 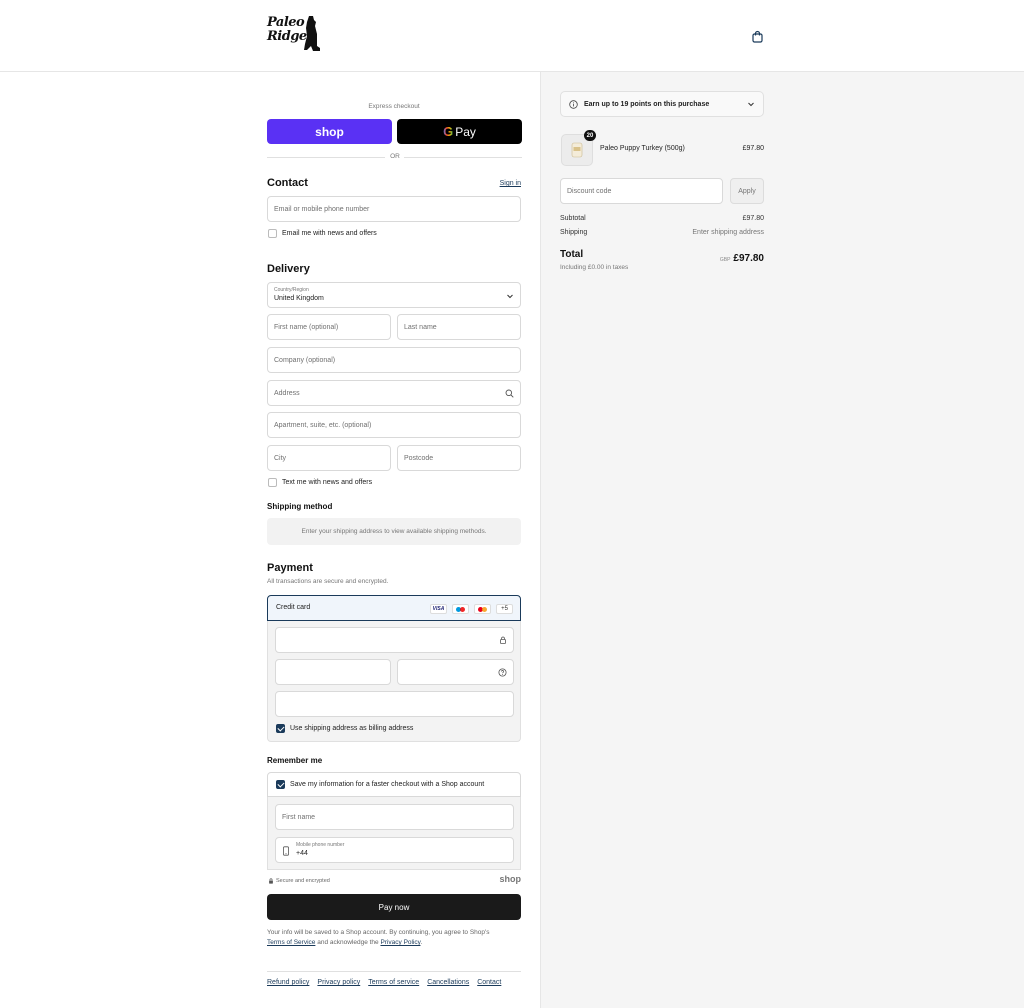 What do you see at coordinates (290, 568) in the screenshot?
I see `payment-heading: Payment` at bounding box center [290, 568].